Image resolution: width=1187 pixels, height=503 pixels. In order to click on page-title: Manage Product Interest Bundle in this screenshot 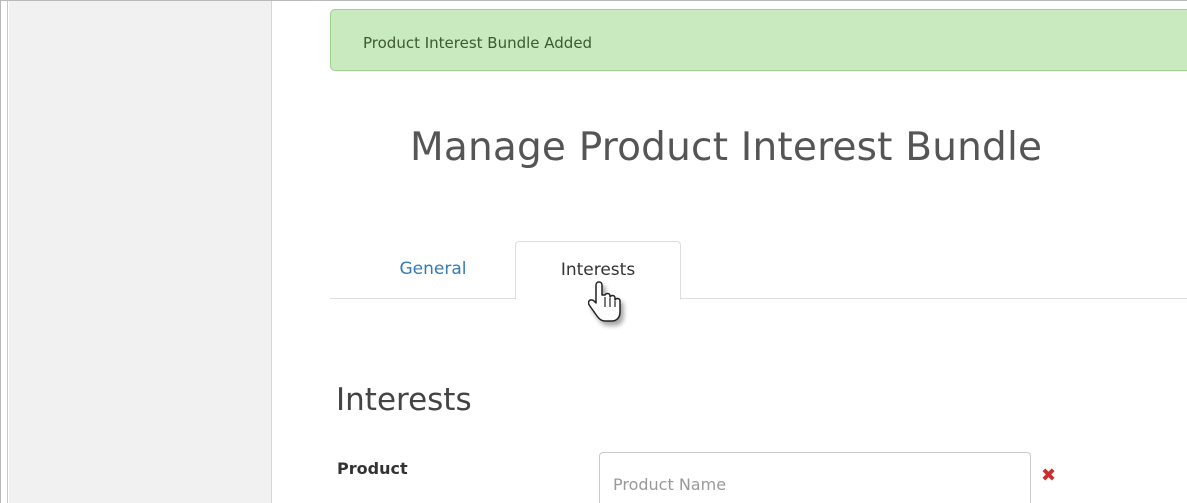, I will do `click(726, 147)`.